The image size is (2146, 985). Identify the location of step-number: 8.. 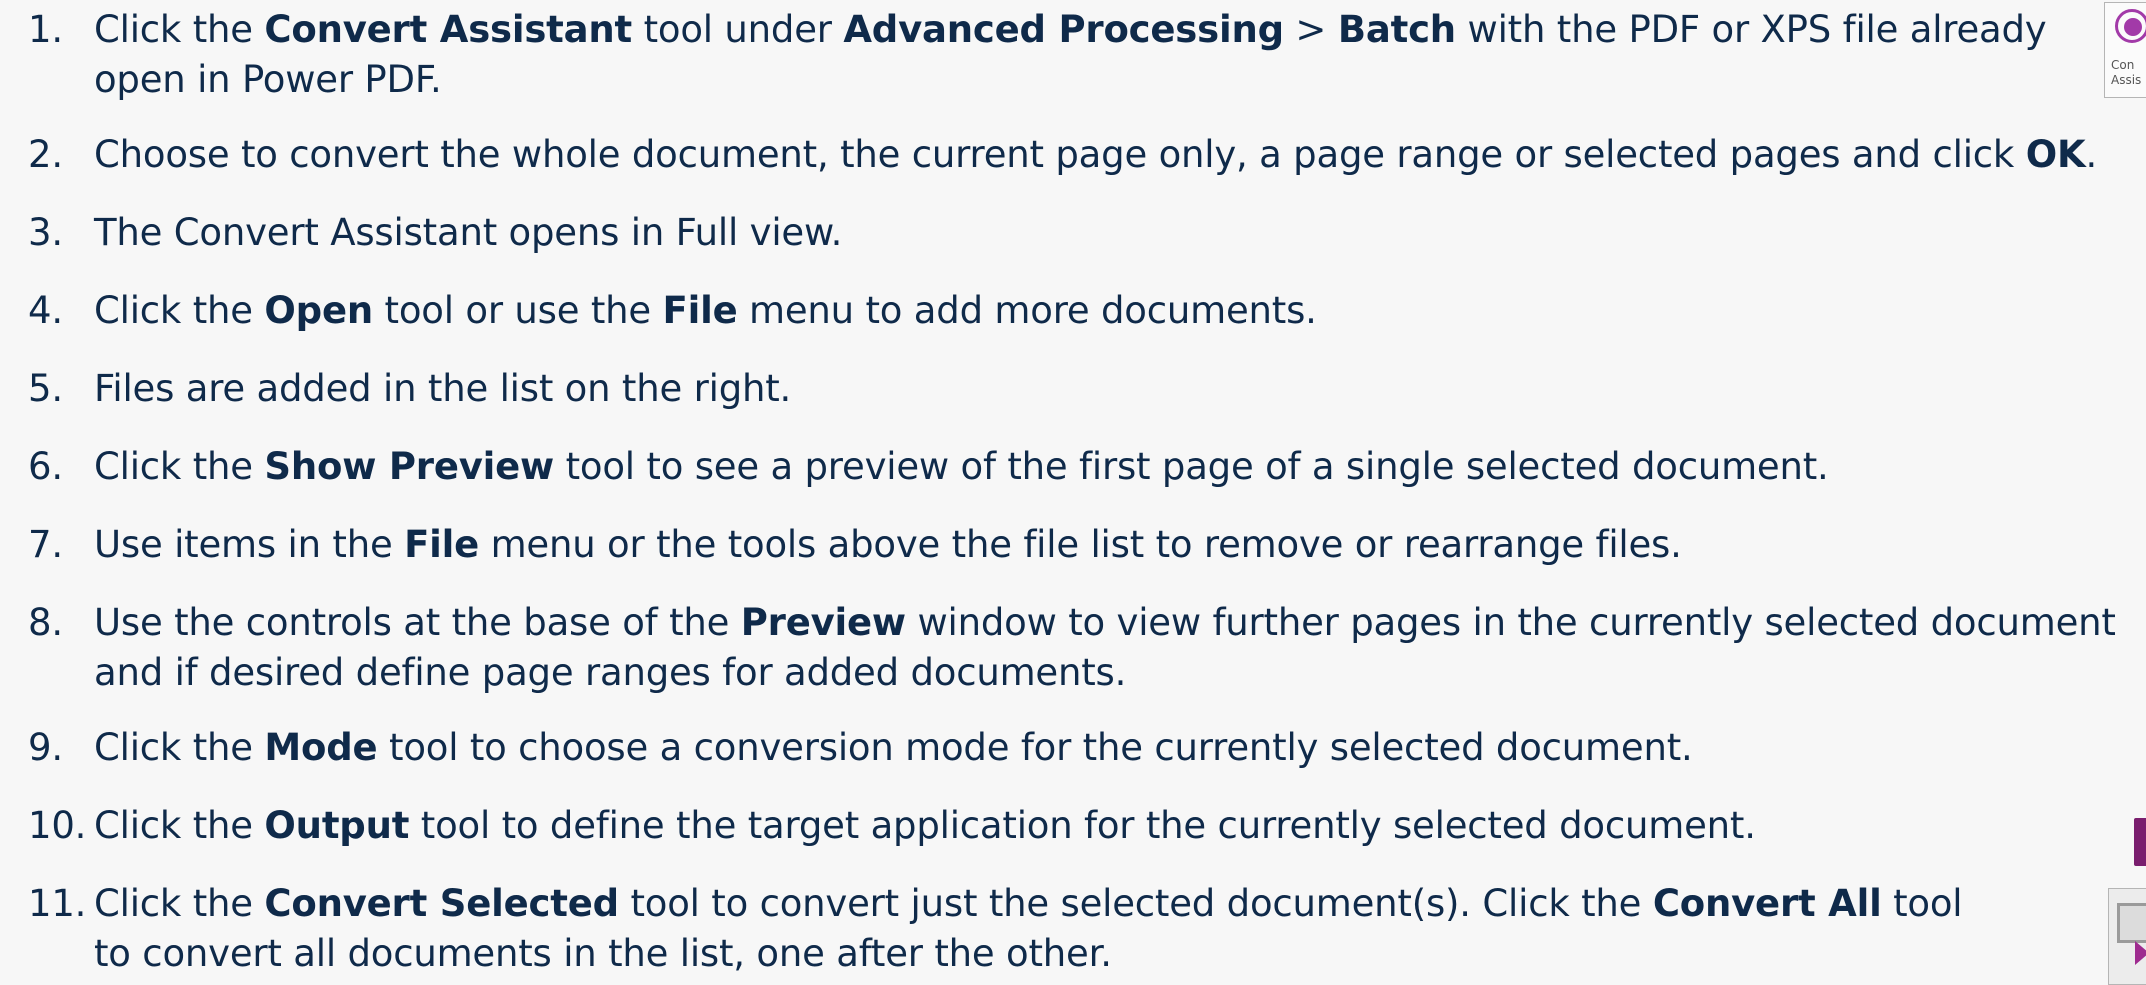
(45, 622).